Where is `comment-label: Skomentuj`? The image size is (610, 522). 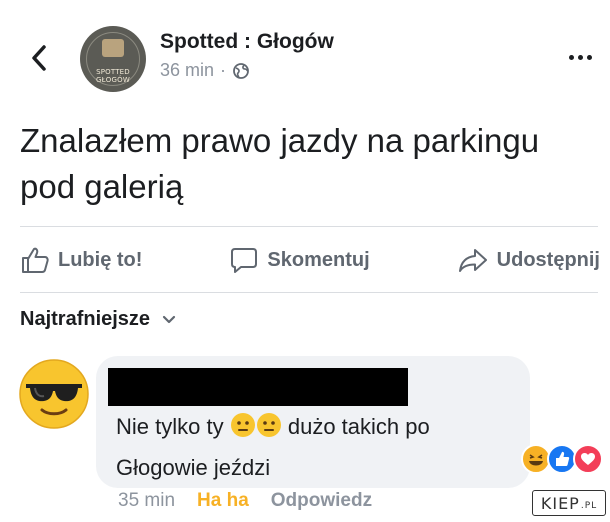 comment-label: Skomentuj is located at coordinates (318, 259).